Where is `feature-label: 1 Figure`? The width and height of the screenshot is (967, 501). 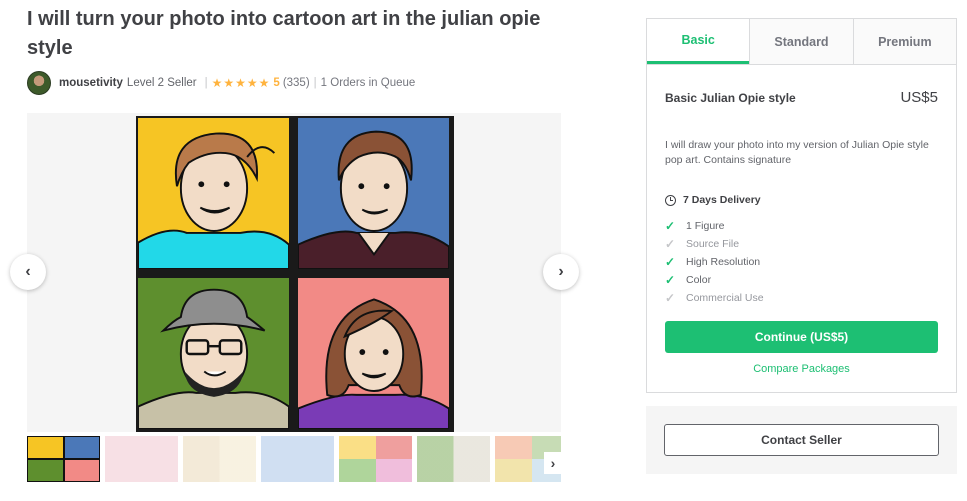 feature-label: 1 Figure is located at coordinates (705, 226).